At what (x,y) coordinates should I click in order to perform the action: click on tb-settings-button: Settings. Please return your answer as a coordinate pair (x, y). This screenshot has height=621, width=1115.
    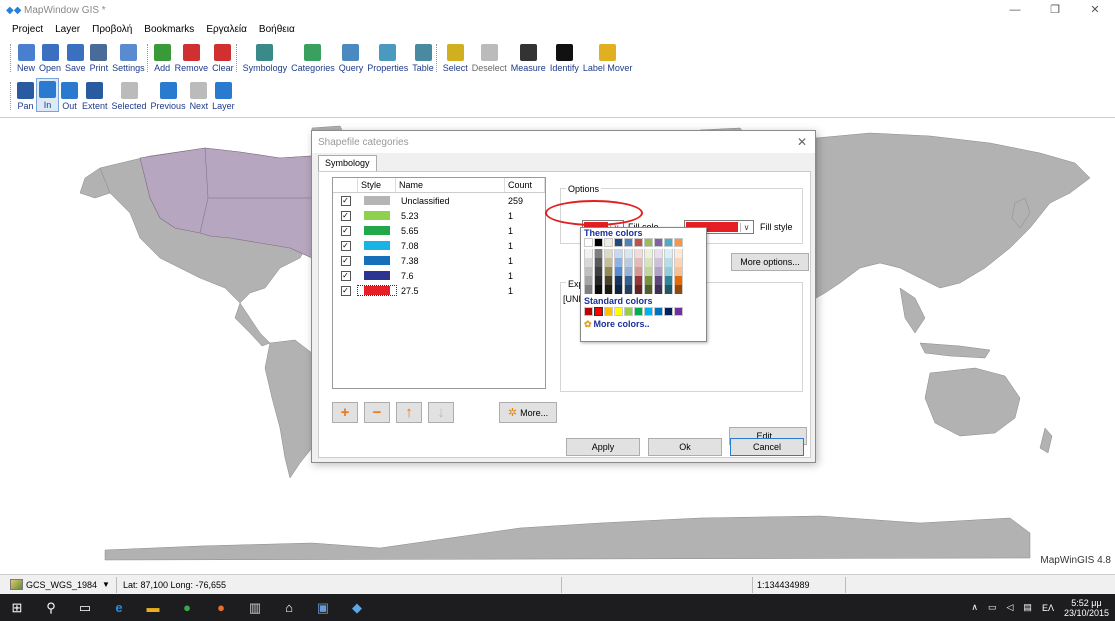
    Looking at the image, I should click on (128, 57).